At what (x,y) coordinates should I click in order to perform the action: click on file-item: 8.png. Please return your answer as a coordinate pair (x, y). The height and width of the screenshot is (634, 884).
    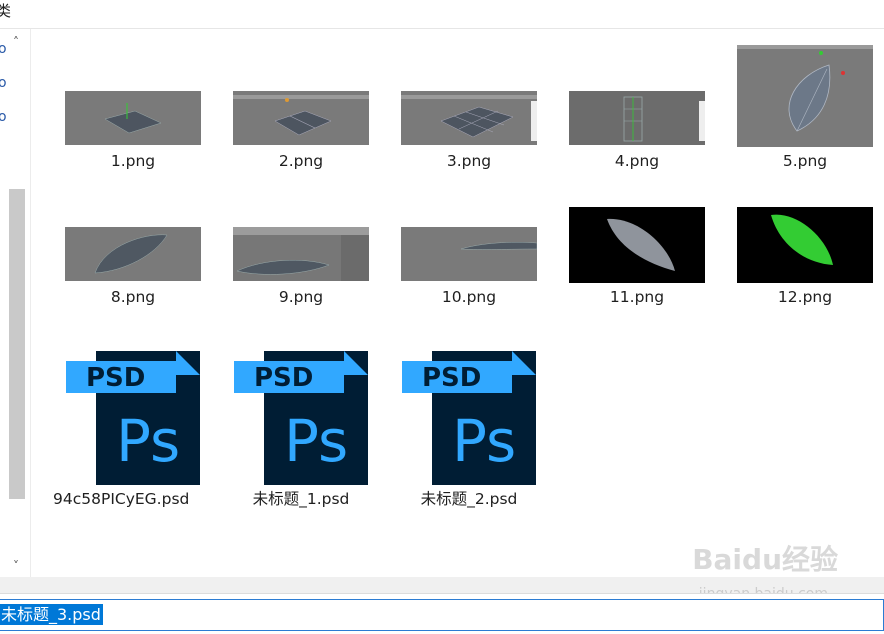
    Looking at the image, I should click on (133, 266).